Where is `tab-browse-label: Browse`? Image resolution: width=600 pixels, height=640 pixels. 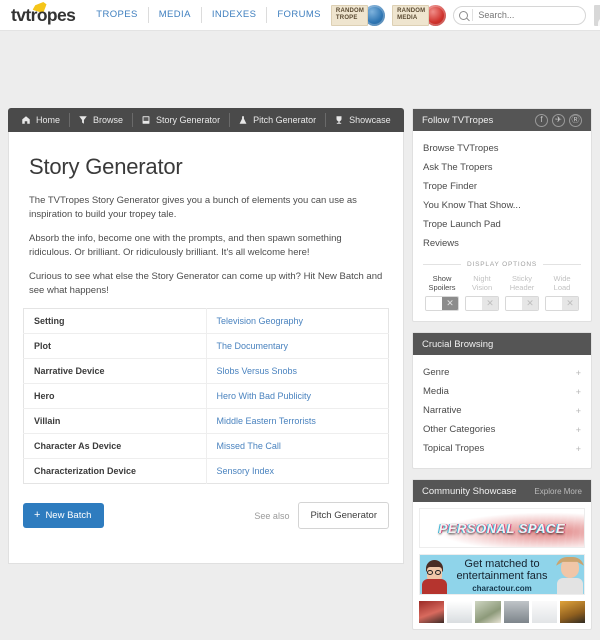
tab-browse-label: Browse is located at coordinates (108, 120).